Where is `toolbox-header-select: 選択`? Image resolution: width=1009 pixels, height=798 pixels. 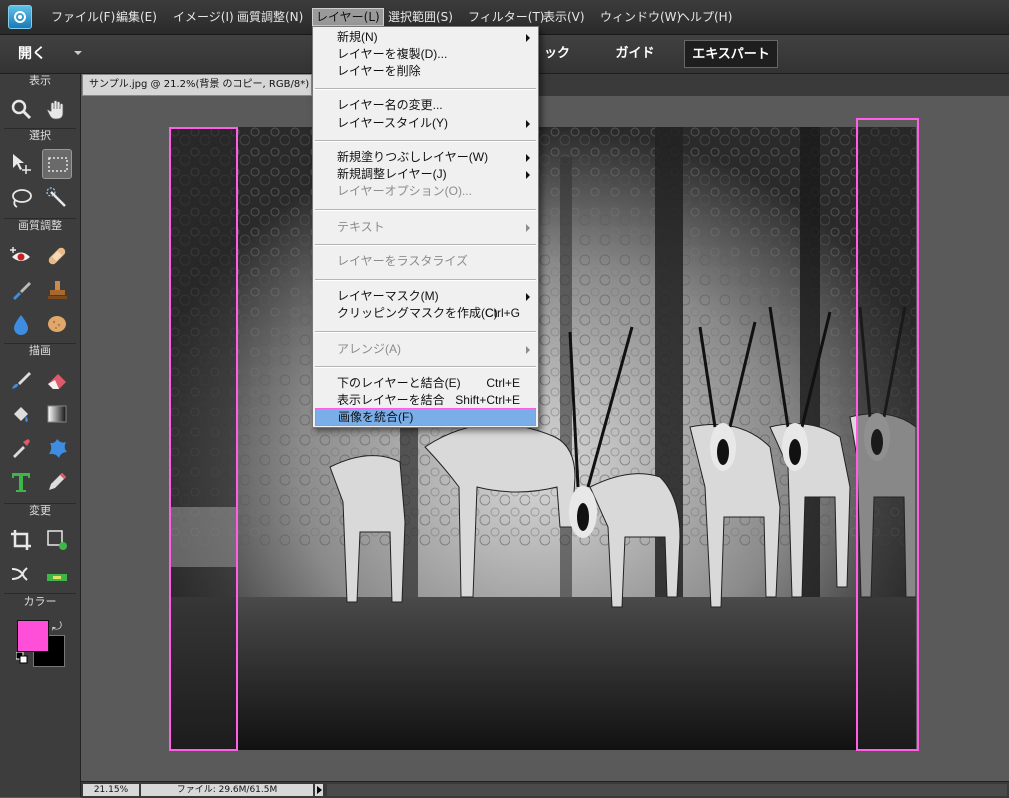
toolbox-header-select: 選択 is located at coordinates (40, 135).